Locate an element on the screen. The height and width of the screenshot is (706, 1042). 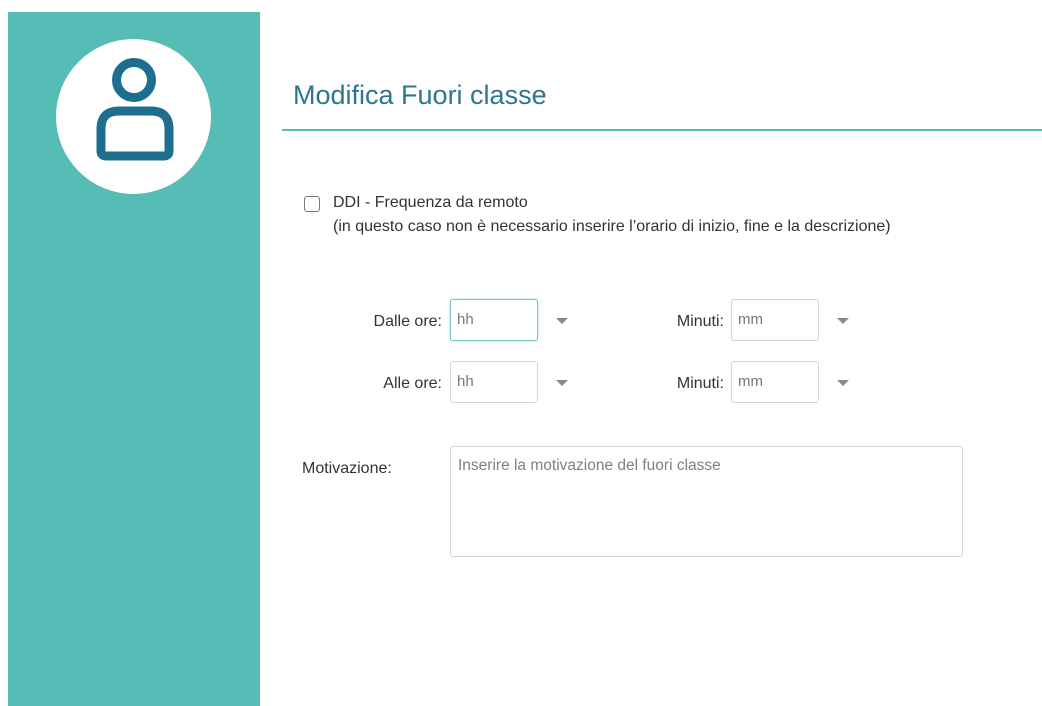
from-minutes-label: Minuti: is located at coordinates (700, 321).